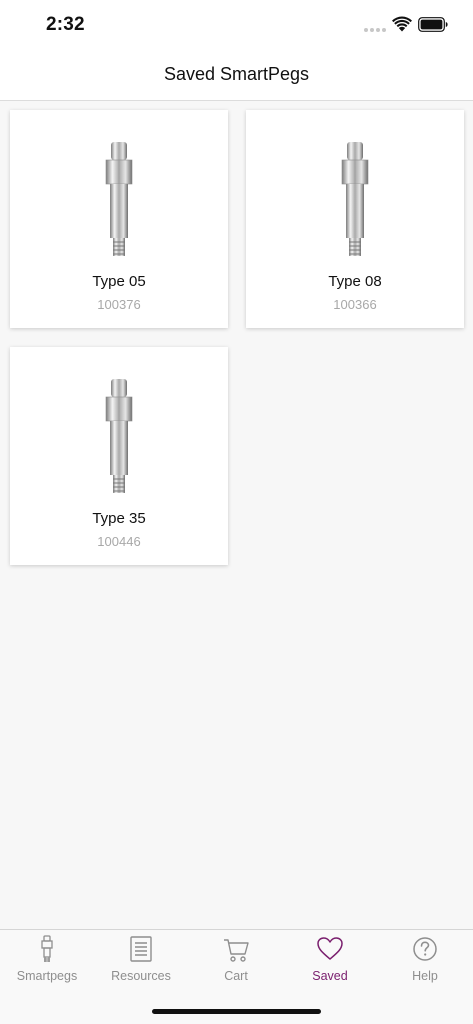 The height and width of the screenshot is (1024, 473). What do you see at coordinates (330, 976) in the screenshot?
I see `tab-label: Saved` at bounding box center [330, 976].